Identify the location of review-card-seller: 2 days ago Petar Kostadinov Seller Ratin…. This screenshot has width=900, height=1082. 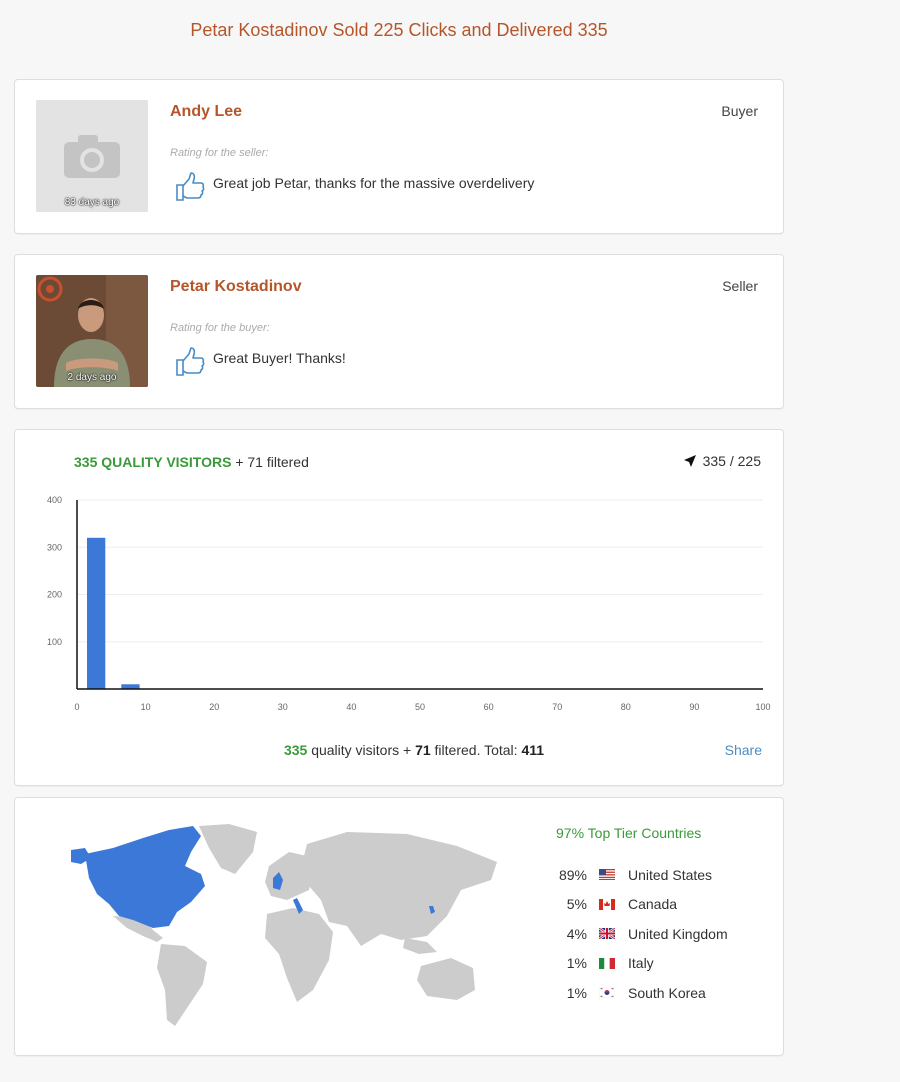
(399, 331).